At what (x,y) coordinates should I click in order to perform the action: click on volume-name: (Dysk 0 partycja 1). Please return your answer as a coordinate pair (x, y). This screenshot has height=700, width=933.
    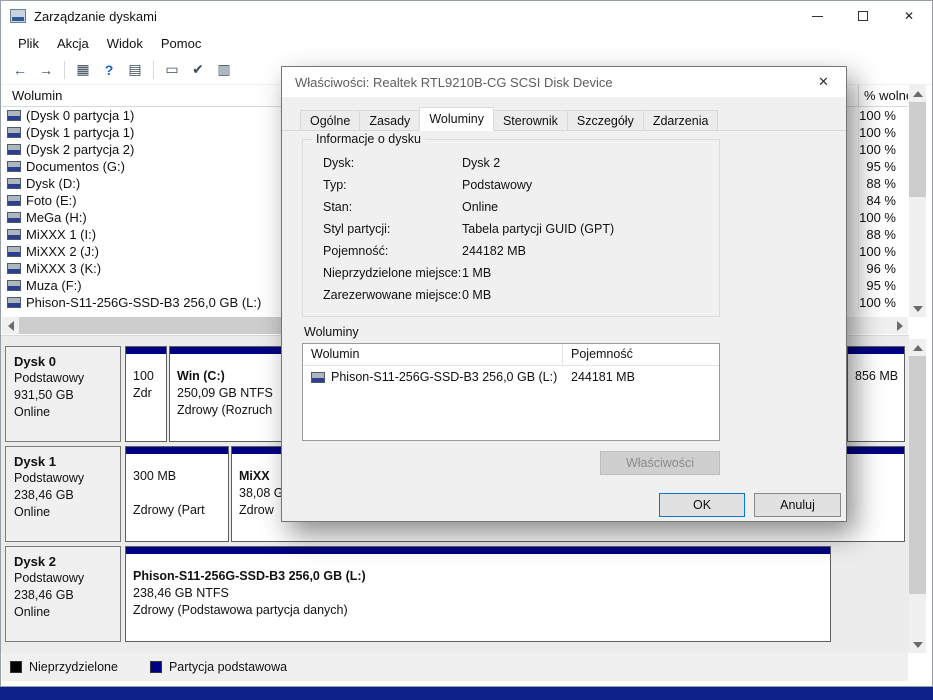
    Looking at the image, I should click on (80, 115).